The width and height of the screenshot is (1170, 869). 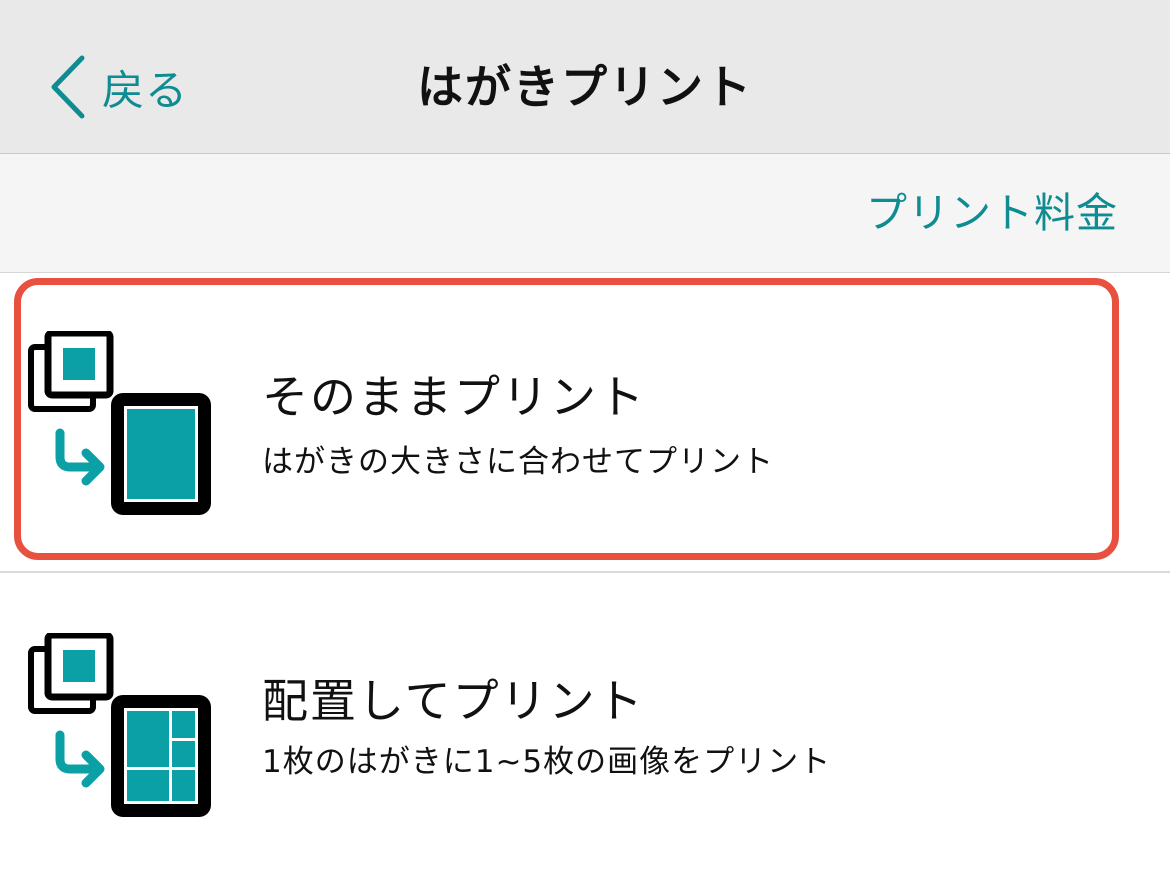 I want to click on option-description: 1枚のはがきに1~5枚の画像をプリント, so click(x=547, y=762).